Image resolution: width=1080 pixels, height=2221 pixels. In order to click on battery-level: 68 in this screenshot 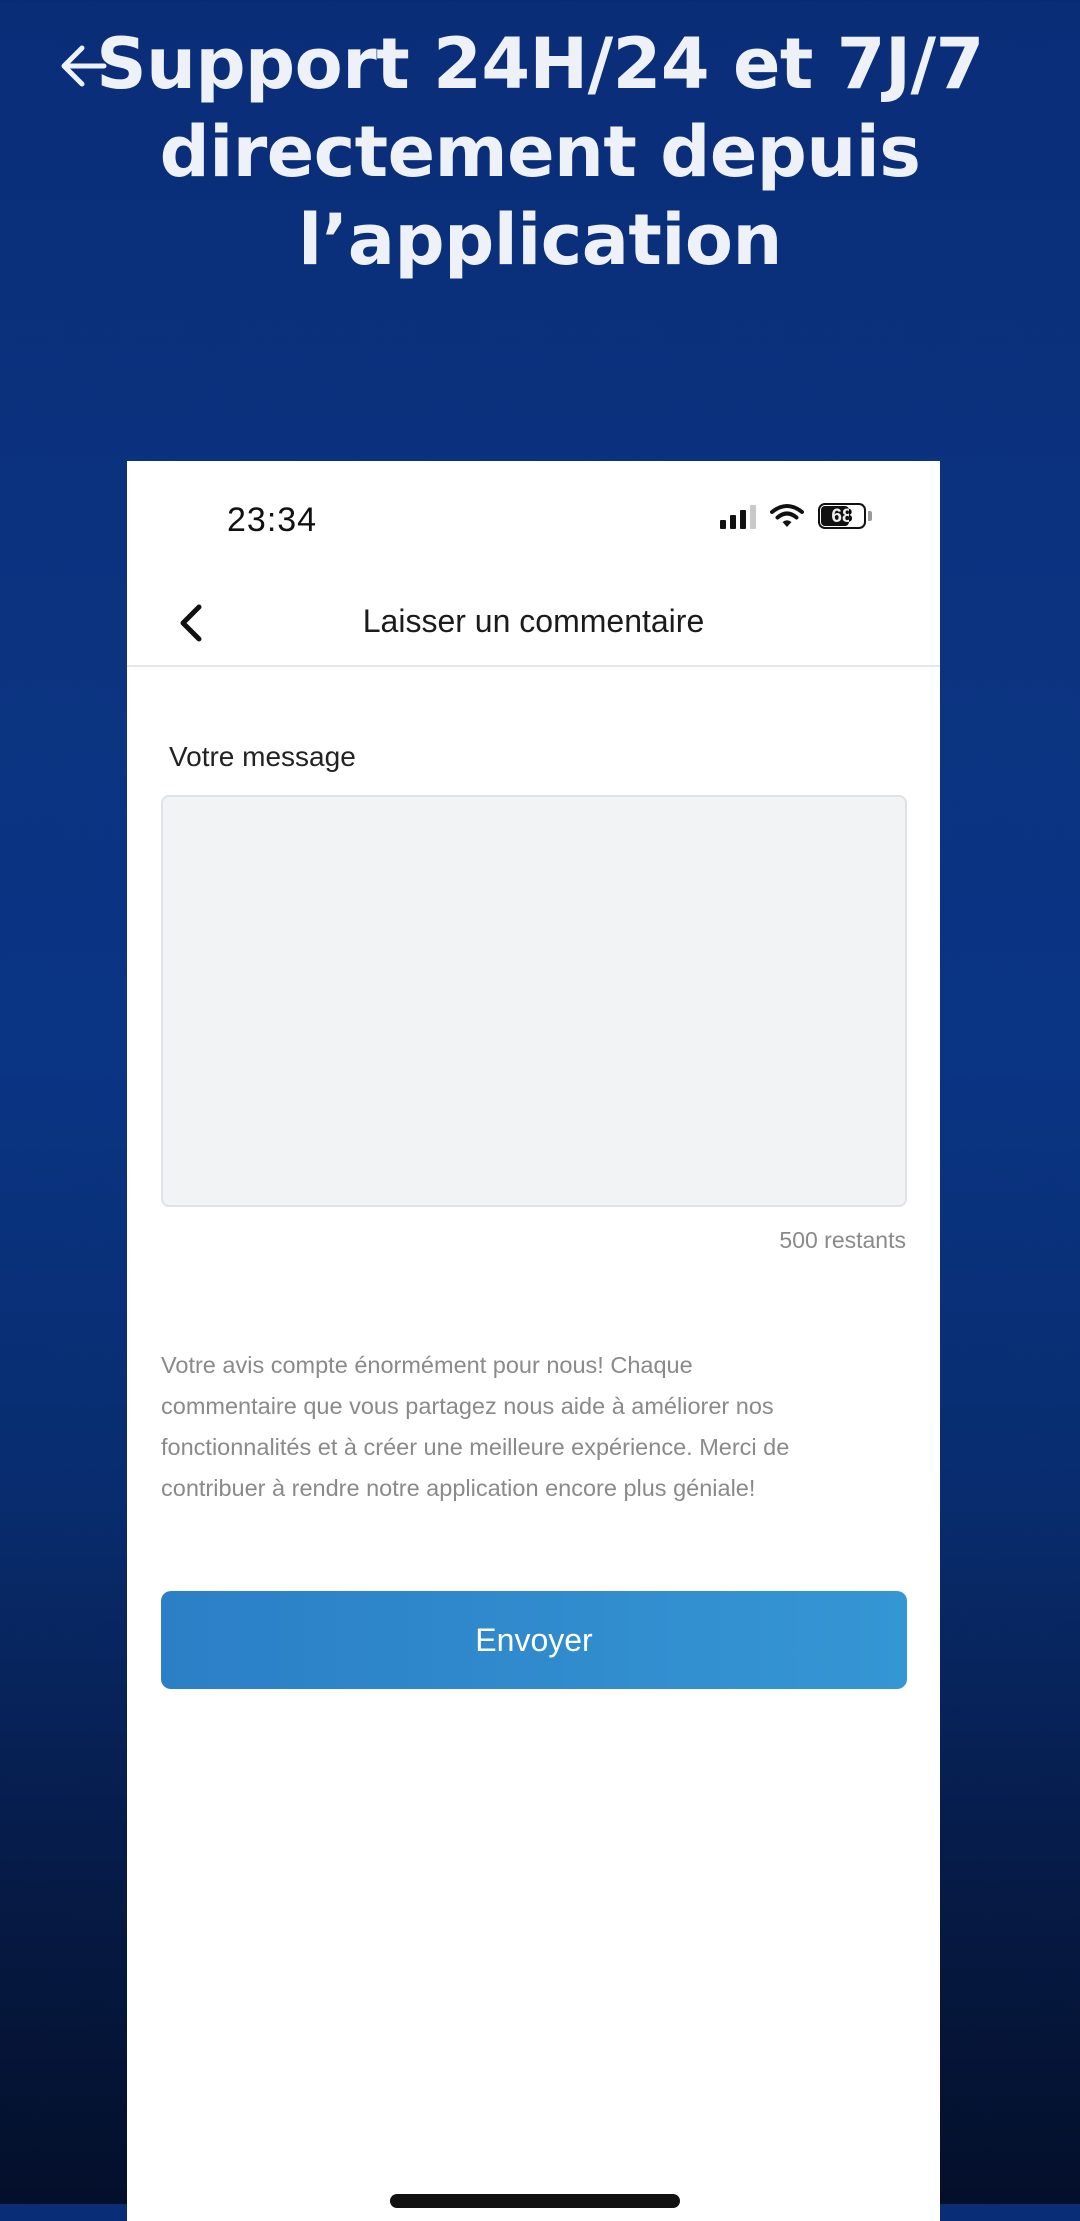, I will do `click(842, 516)`.